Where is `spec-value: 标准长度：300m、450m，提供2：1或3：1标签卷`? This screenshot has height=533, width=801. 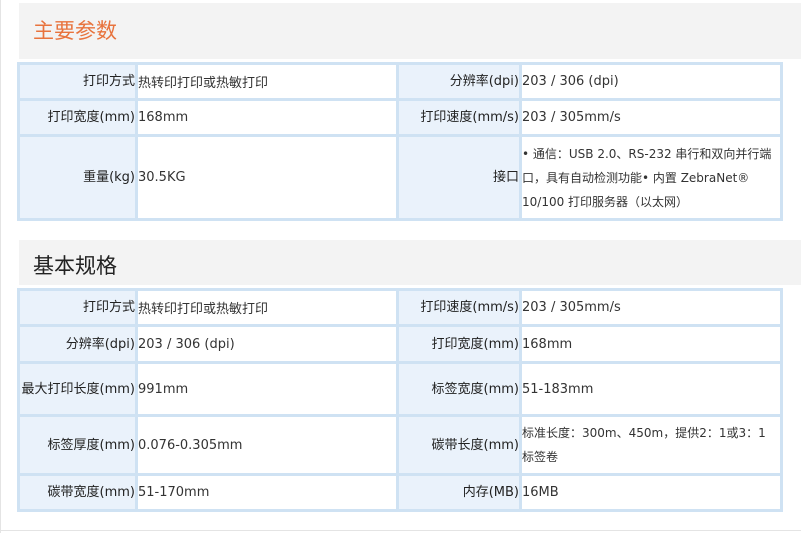 spec-value: 标准长度：300m、450m，提供2：1或3：1标签卷 is located at coordinates (651, 445).